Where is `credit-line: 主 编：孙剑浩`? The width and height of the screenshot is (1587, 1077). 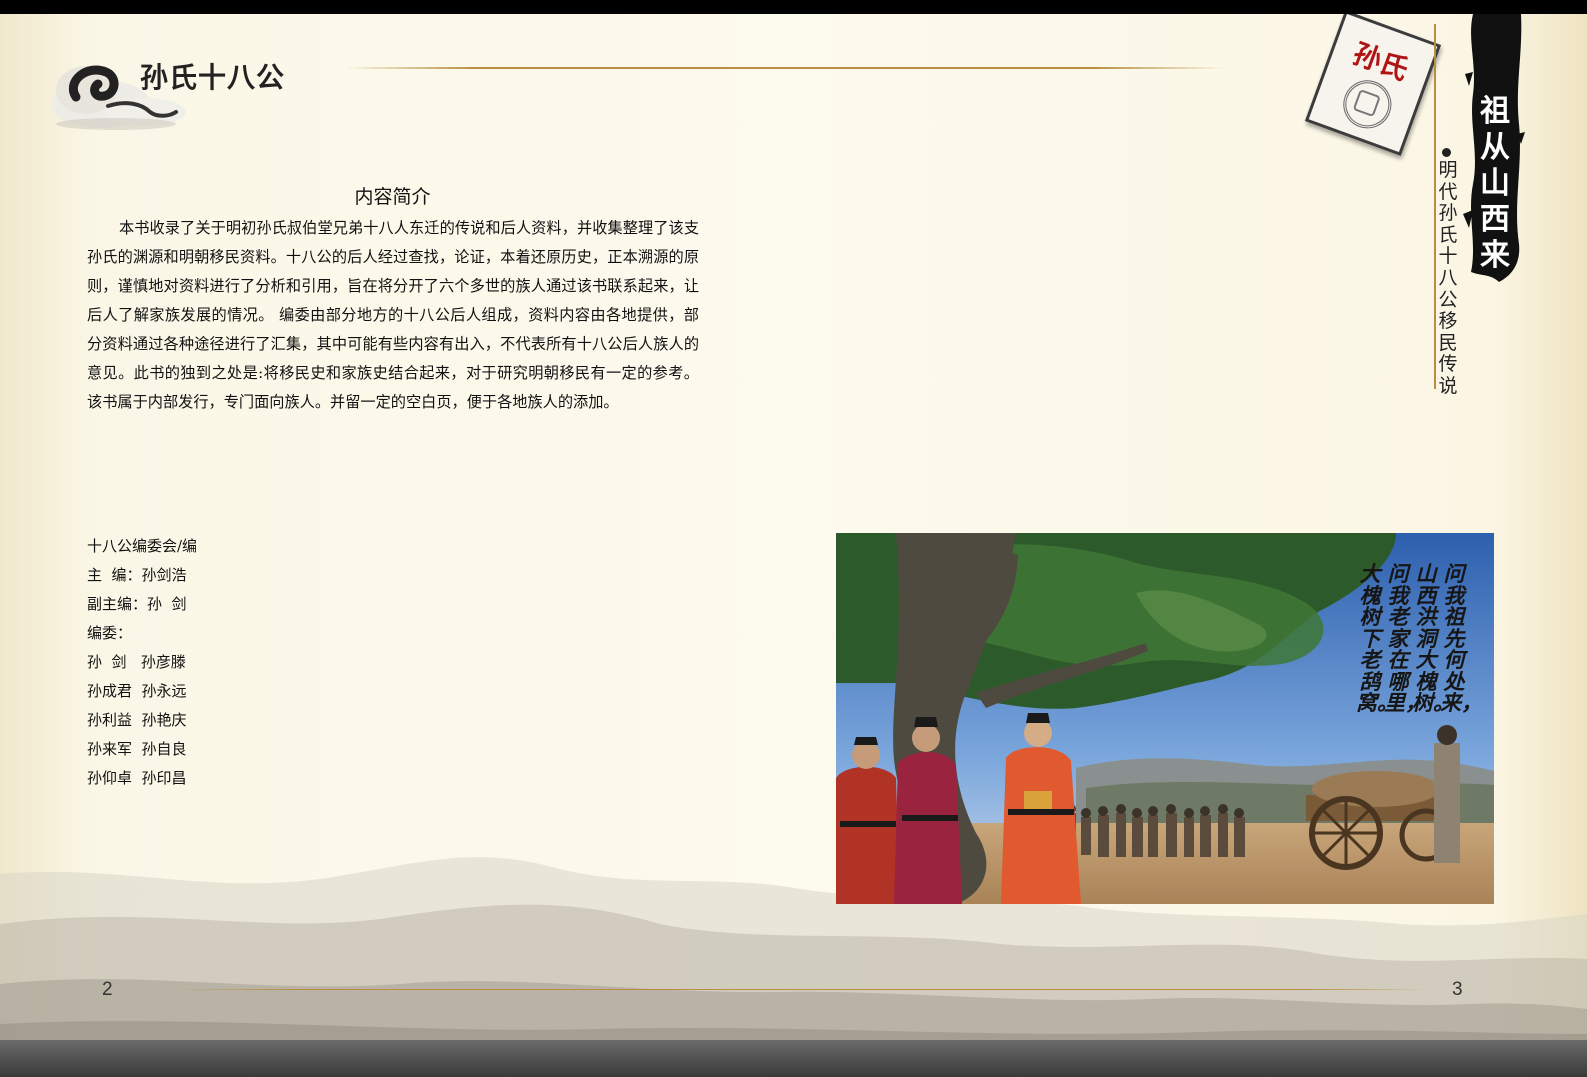 credit-line: 主 编：孙剑浩 is located at coordinates (137, 575).